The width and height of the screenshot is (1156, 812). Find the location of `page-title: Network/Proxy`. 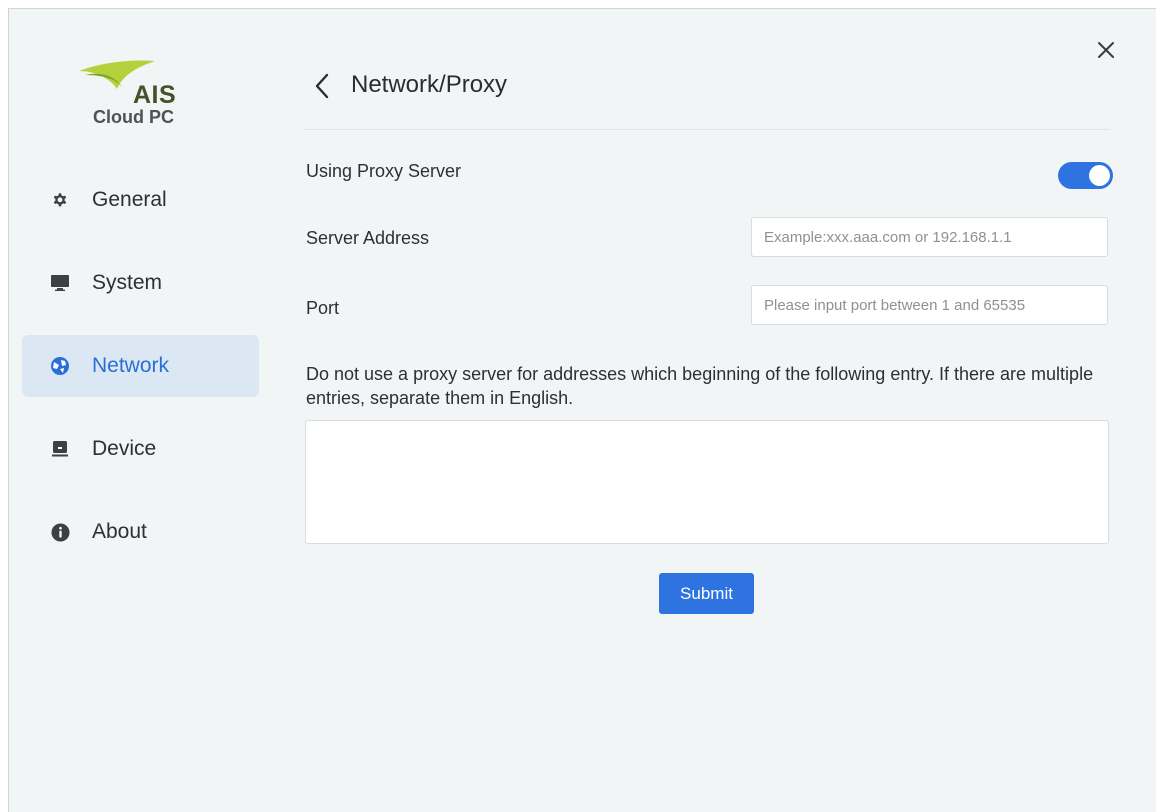

page-title: Network/Proxy is located at coordinates (429, 84).